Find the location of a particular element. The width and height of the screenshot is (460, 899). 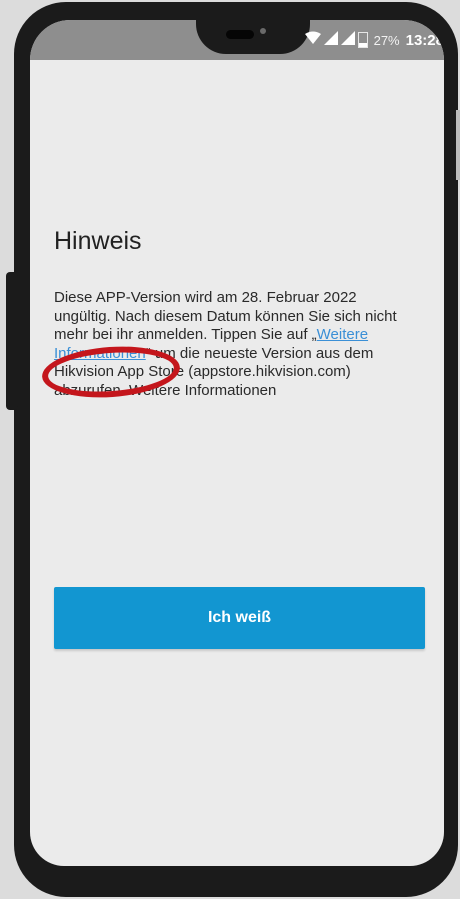

status-bar: 27% 13:28 is located at coordinates (237, 40).